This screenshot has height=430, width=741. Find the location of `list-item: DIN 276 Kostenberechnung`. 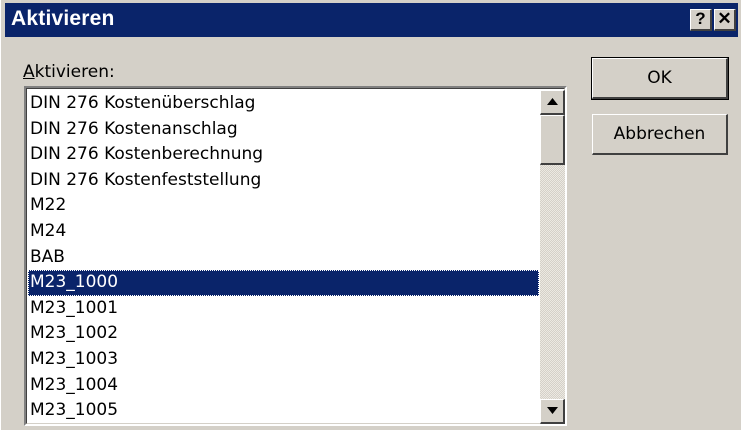

list-item: DIN 276 Kostenberechnung is located at coordinates (283, 155).